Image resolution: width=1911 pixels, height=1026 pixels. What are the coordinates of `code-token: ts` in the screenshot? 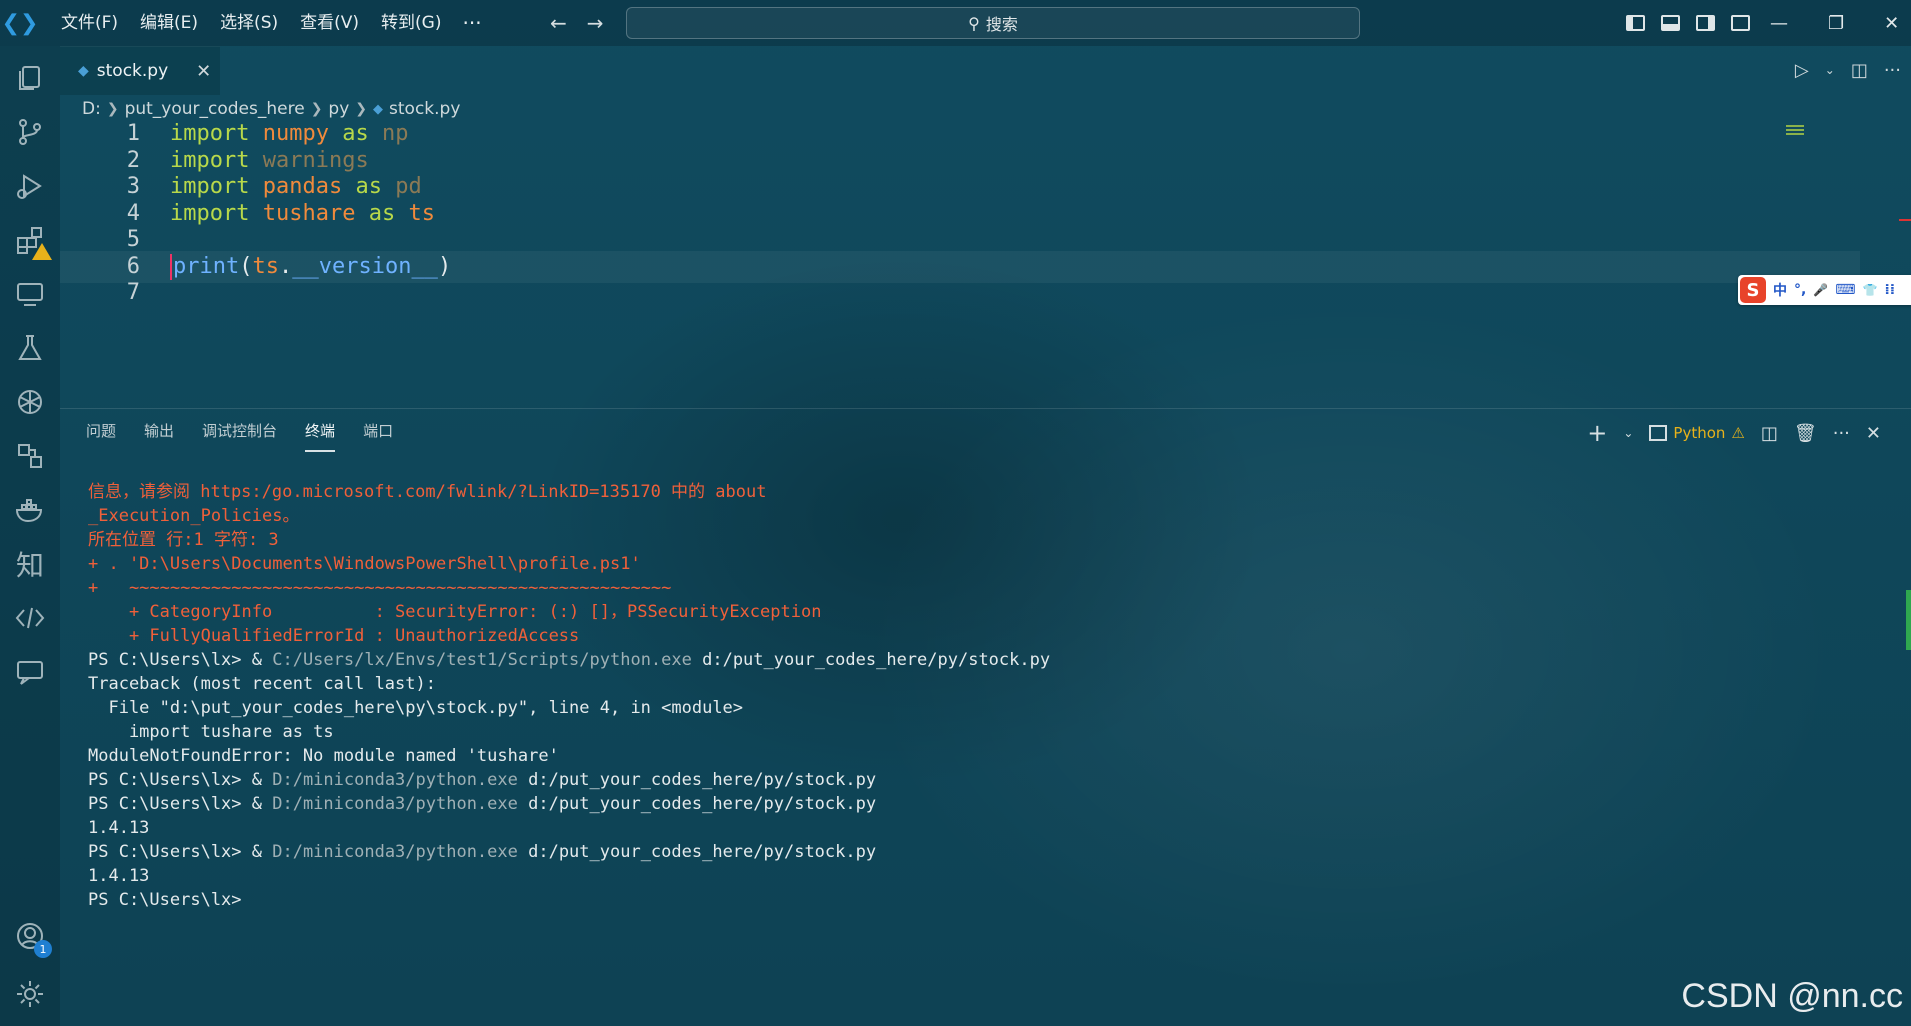 It's located at (265, 266).